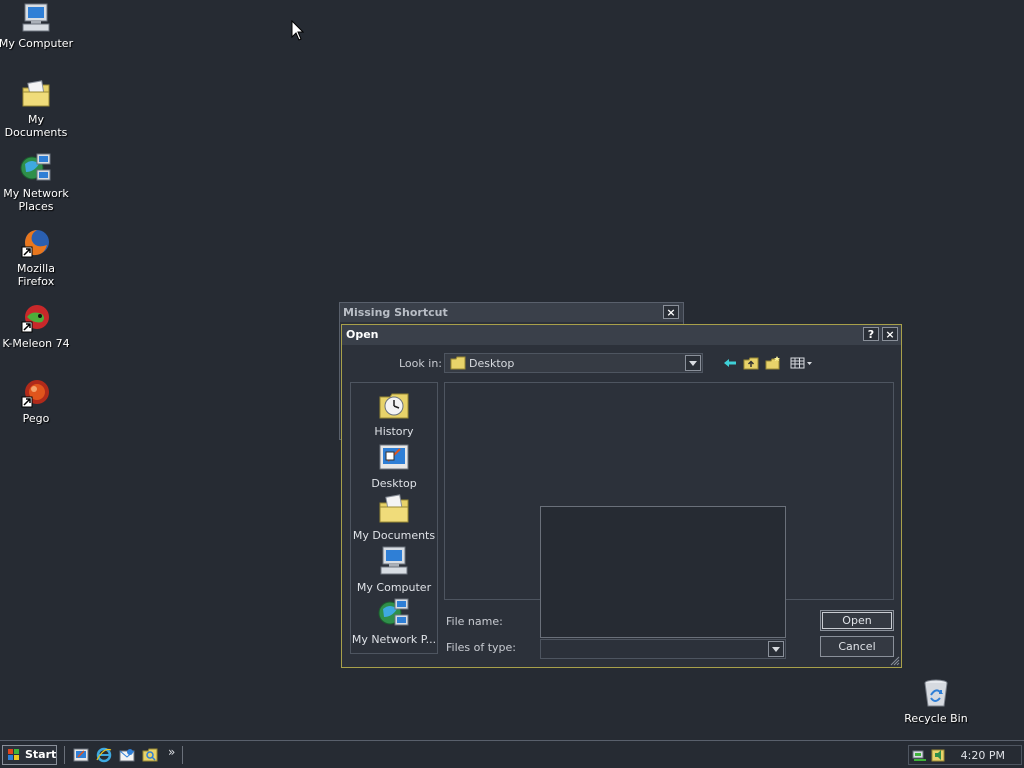 The width and height of the screenshot is (1024, 768). Describe the element at coordinates (183, 755) in the screenshot. I see `taskbar-divider` at that location.